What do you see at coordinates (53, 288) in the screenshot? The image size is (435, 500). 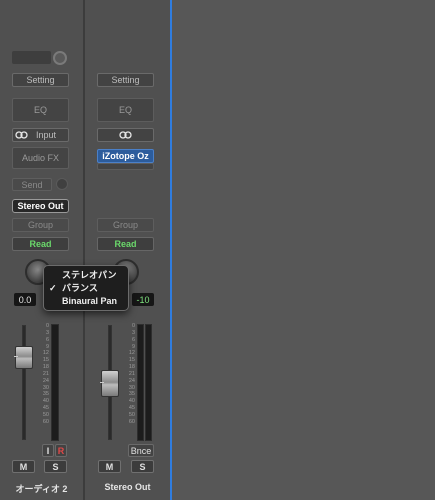 I see `checkmark-icon: ✓` at bounding box center [53, 288].